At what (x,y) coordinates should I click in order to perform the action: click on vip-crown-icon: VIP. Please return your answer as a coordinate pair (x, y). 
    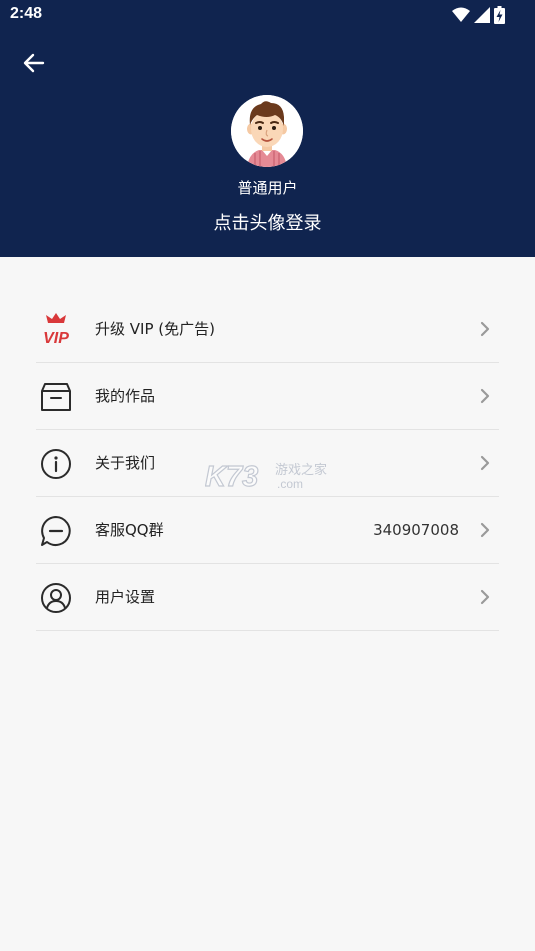
    Looking at the image, I should click on (56, 330).